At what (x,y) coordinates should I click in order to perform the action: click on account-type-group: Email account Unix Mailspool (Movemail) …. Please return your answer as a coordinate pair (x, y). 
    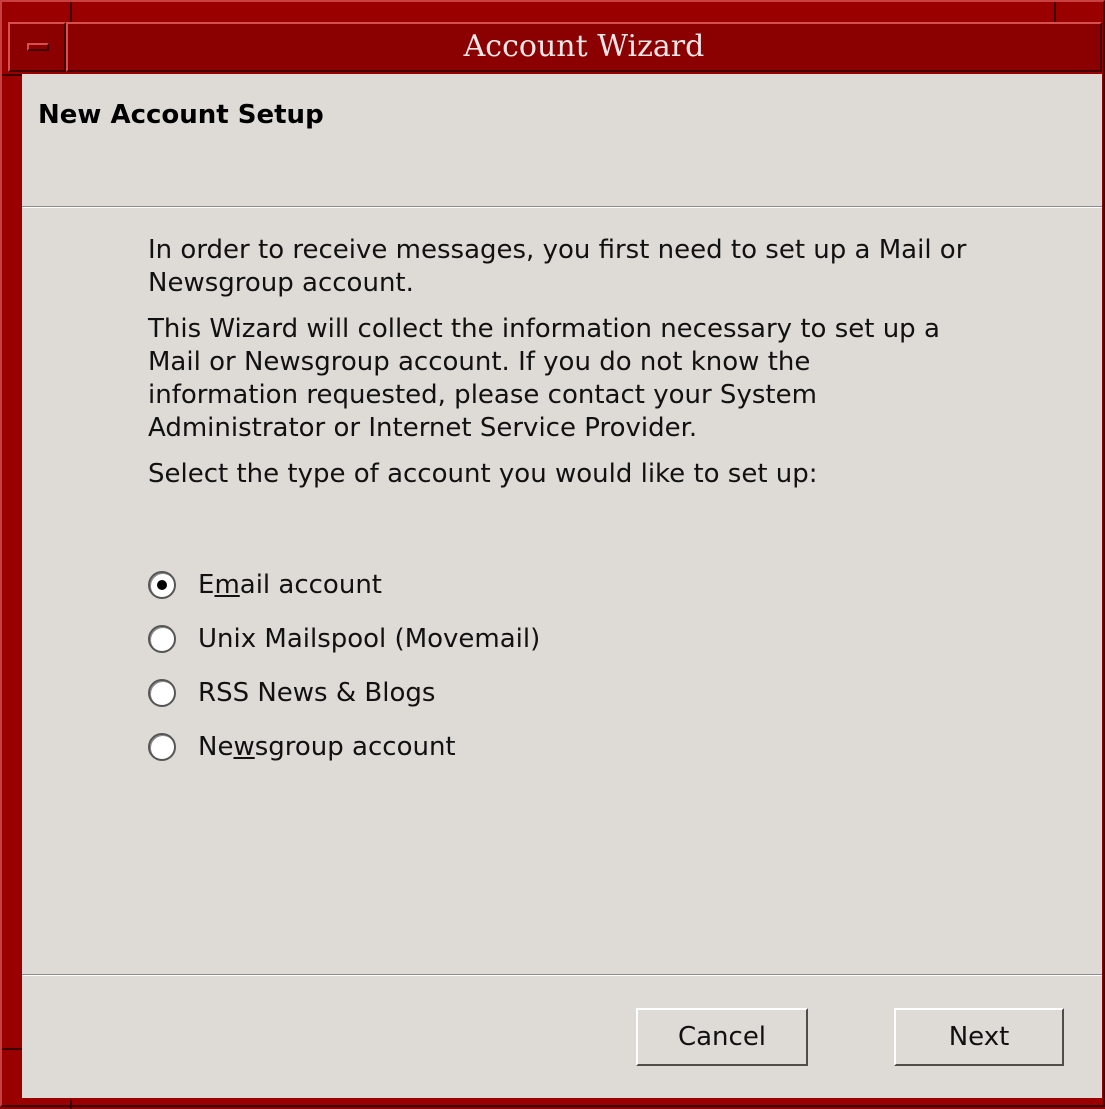
    Looking at the image, I should click on (344, 666).